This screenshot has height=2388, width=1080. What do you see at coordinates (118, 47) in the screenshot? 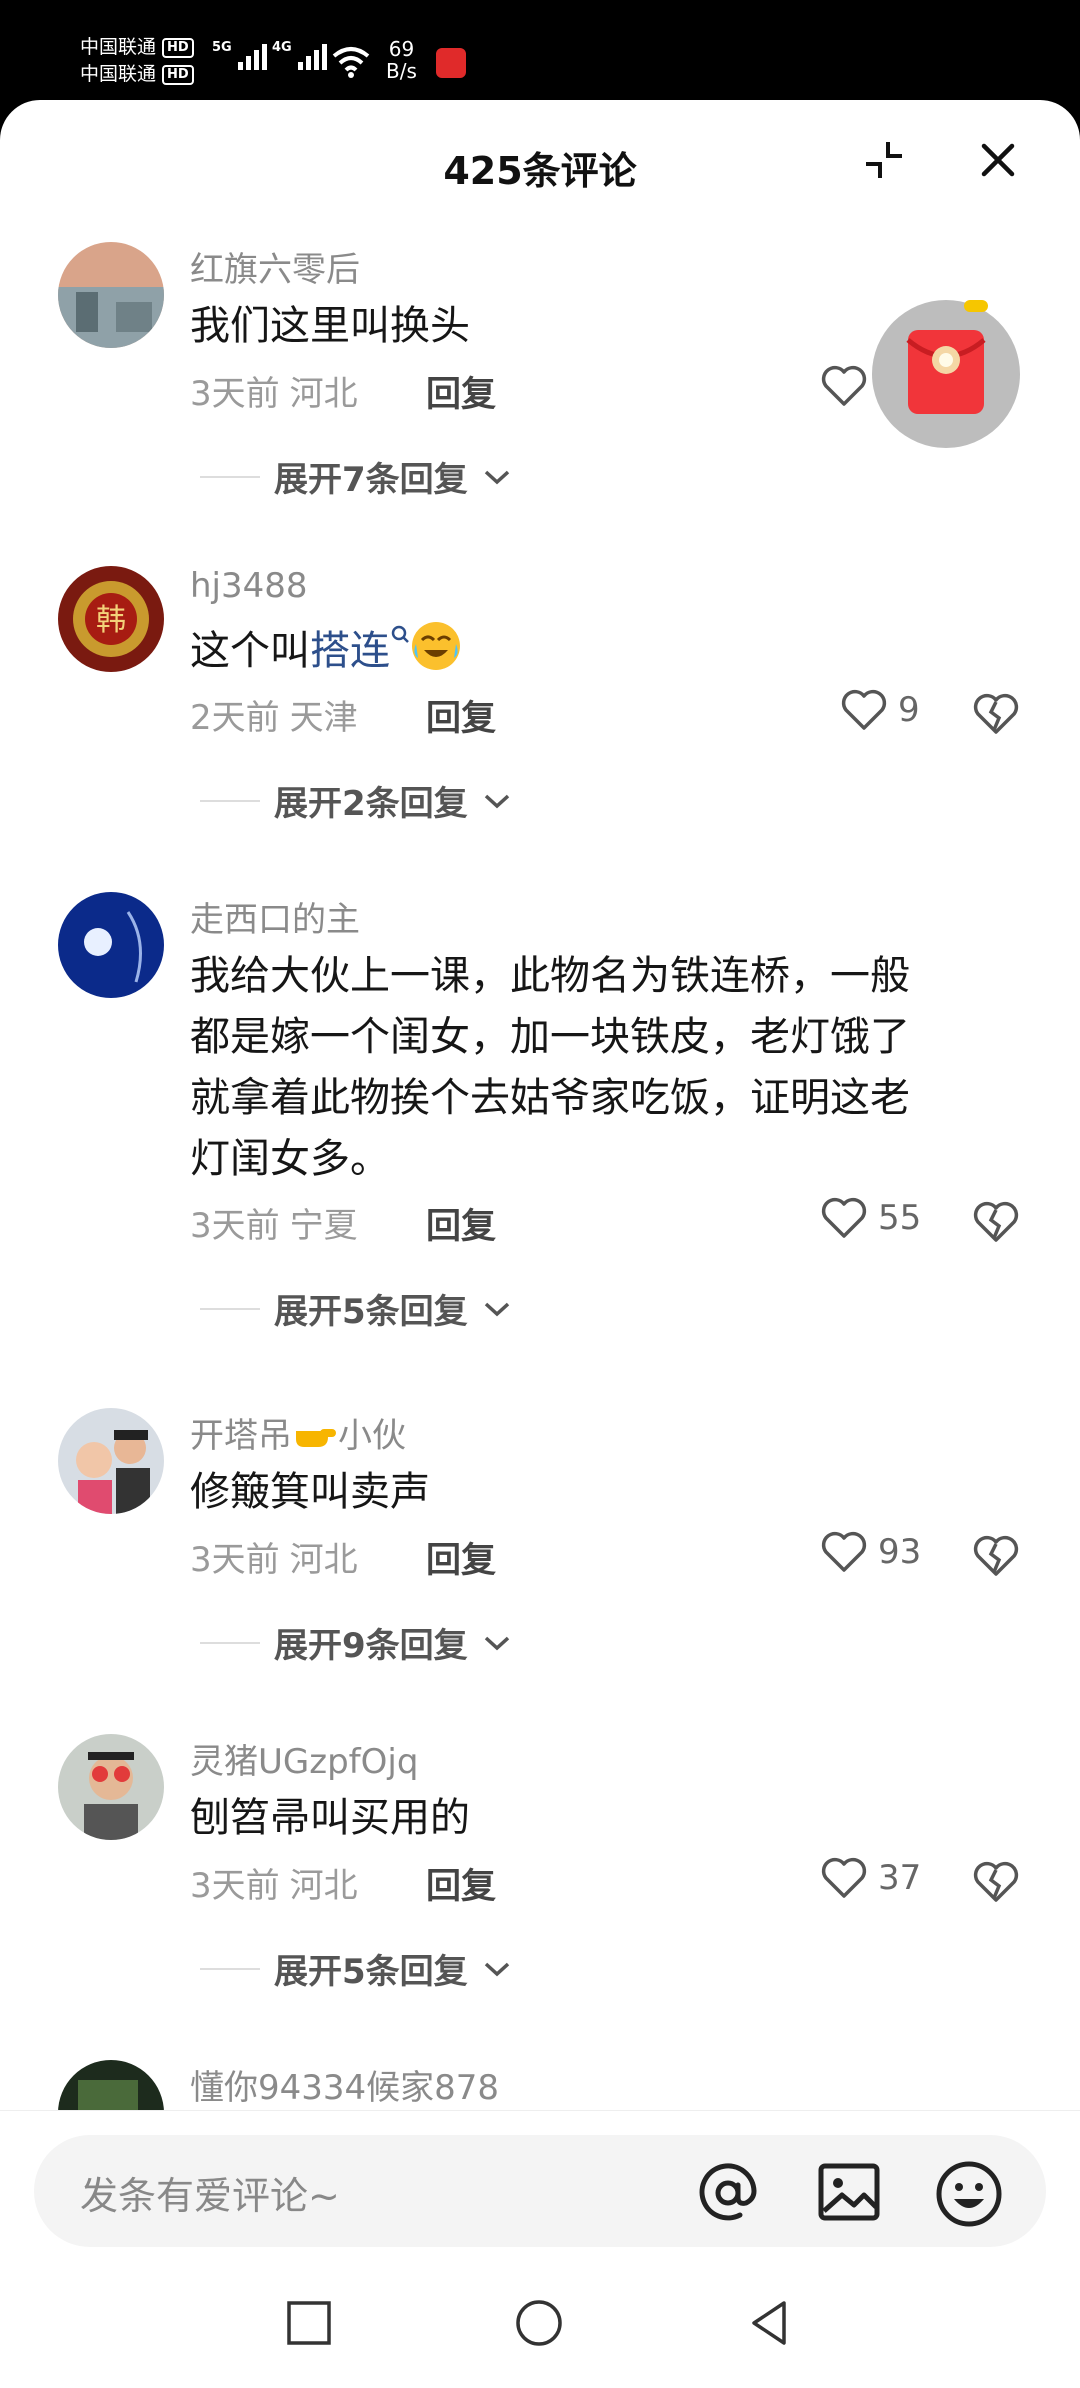
I see `carrier-1: 中国联通` at bounding box center [118, 47].